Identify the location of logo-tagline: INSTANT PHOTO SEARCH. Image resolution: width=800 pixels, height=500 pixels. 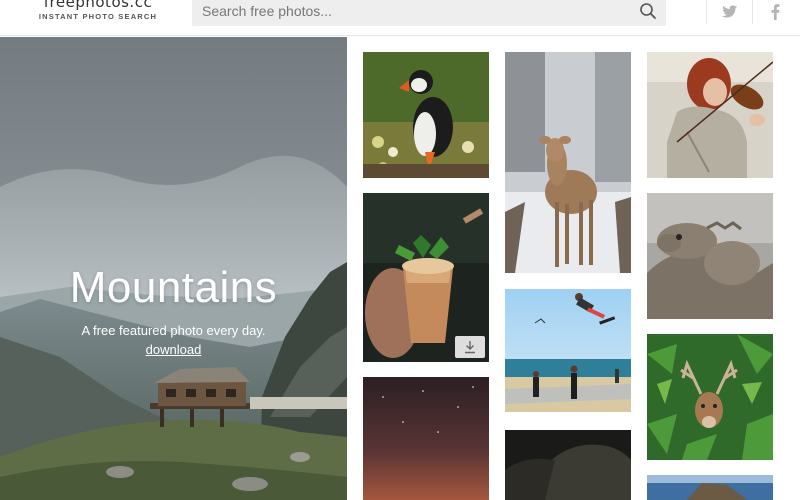
(98, 16).